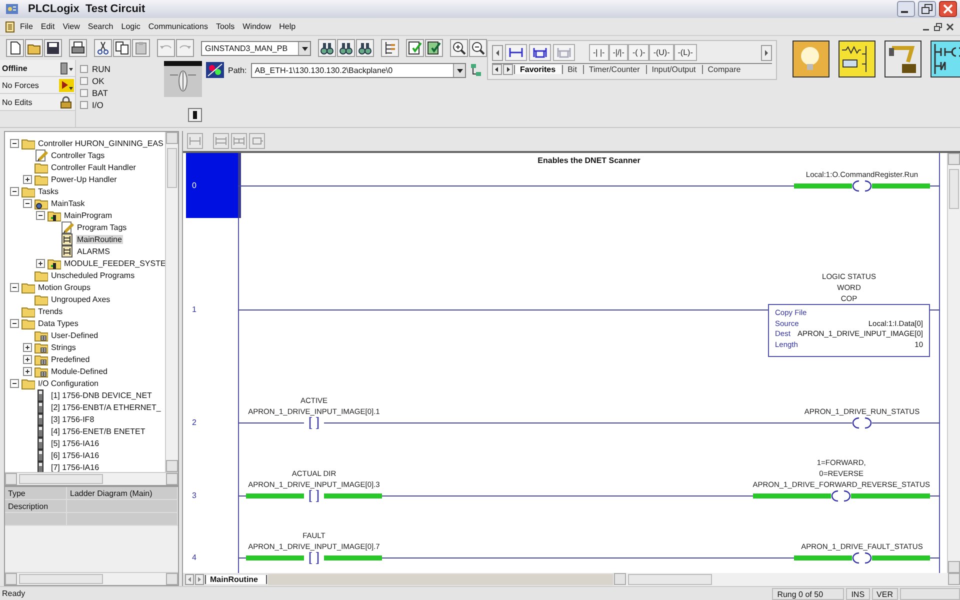 Image resolution: width=960 pixels, height=600 pixels. I want to click on menu-item: View, so click(71, 26).